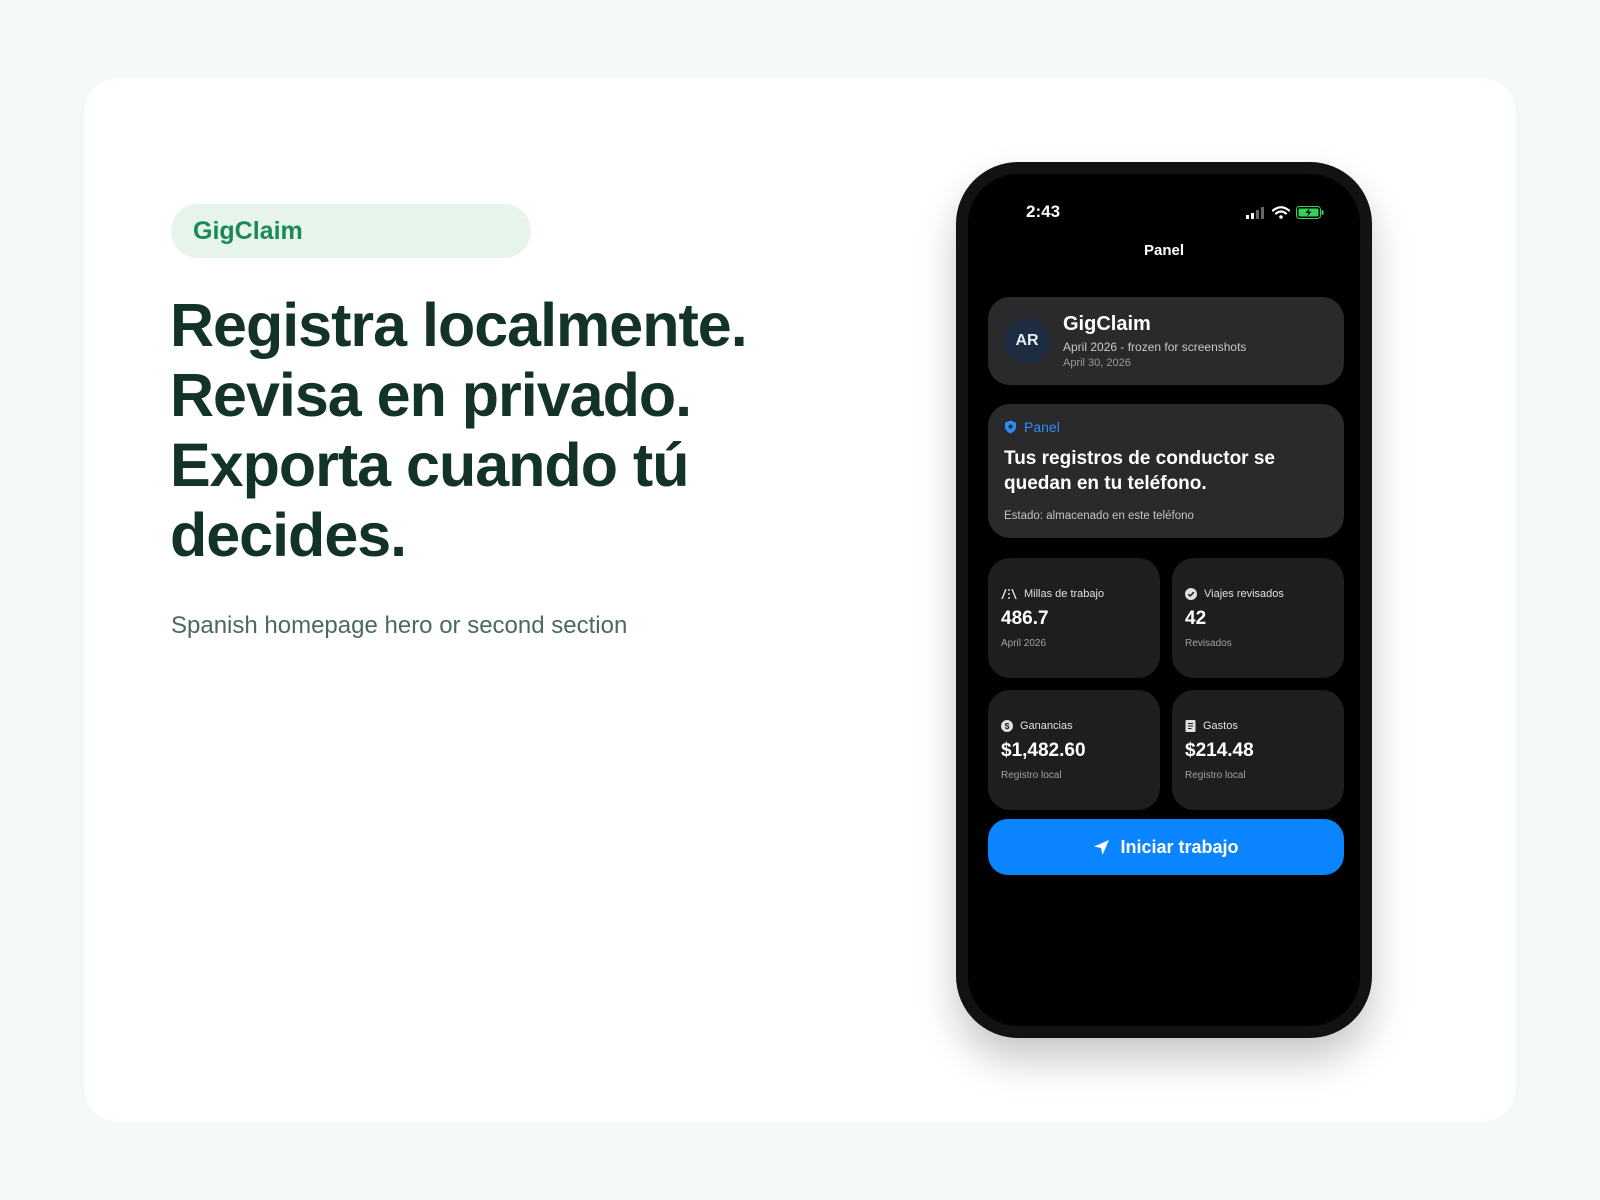  Describe the element at coordinates (1155, 347) in the screenshot. I see `profile-subtitle: April 2026 - frozen for screenshots` at that location.